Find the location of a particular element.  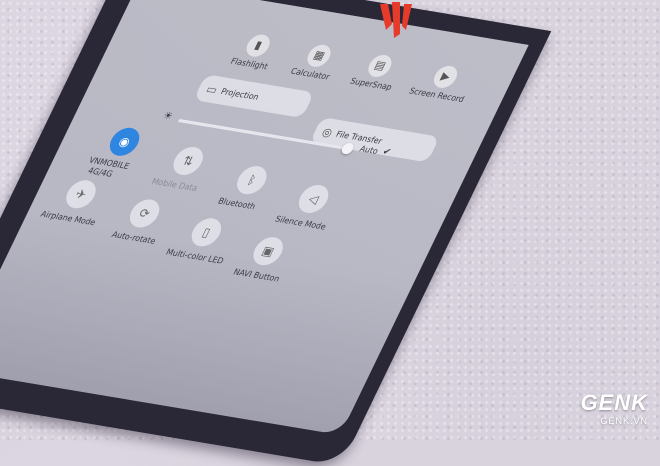

tile-supersnap: ▤ SuperSnap is located at coordinates (377, 71).